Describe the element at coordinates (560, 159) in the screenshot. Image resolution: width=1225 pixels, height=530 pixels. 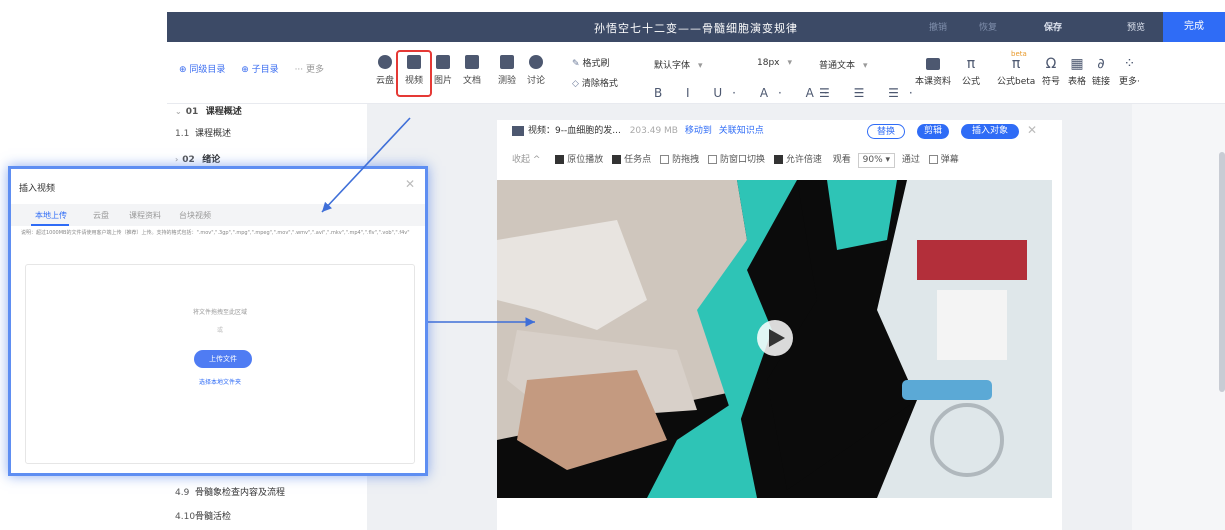
I see `in-place-play-checkbox` at that location.